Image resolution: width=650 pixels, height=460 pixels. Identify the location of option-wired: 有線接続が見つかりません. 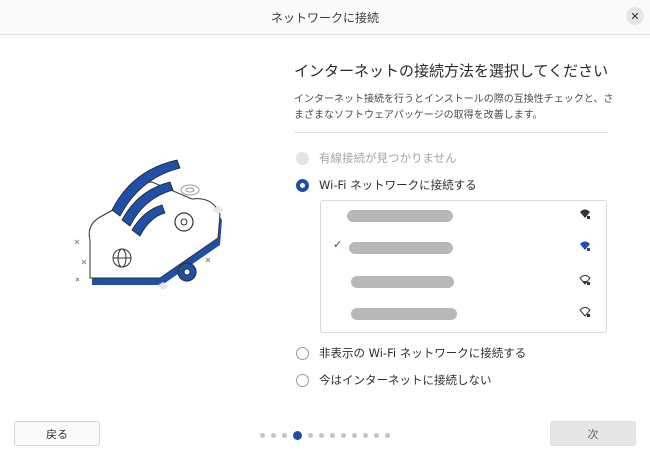
(376, 158).